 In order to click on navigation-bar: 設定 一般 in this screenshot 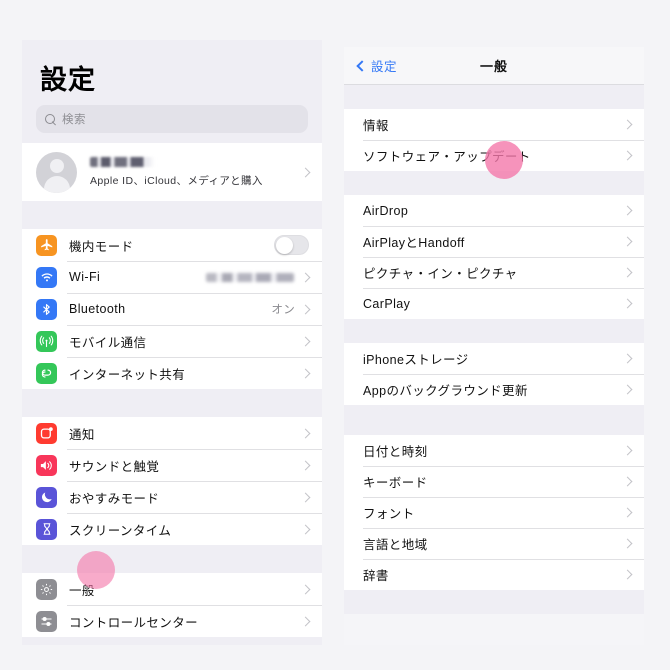, I will do `click(494, 66)`.